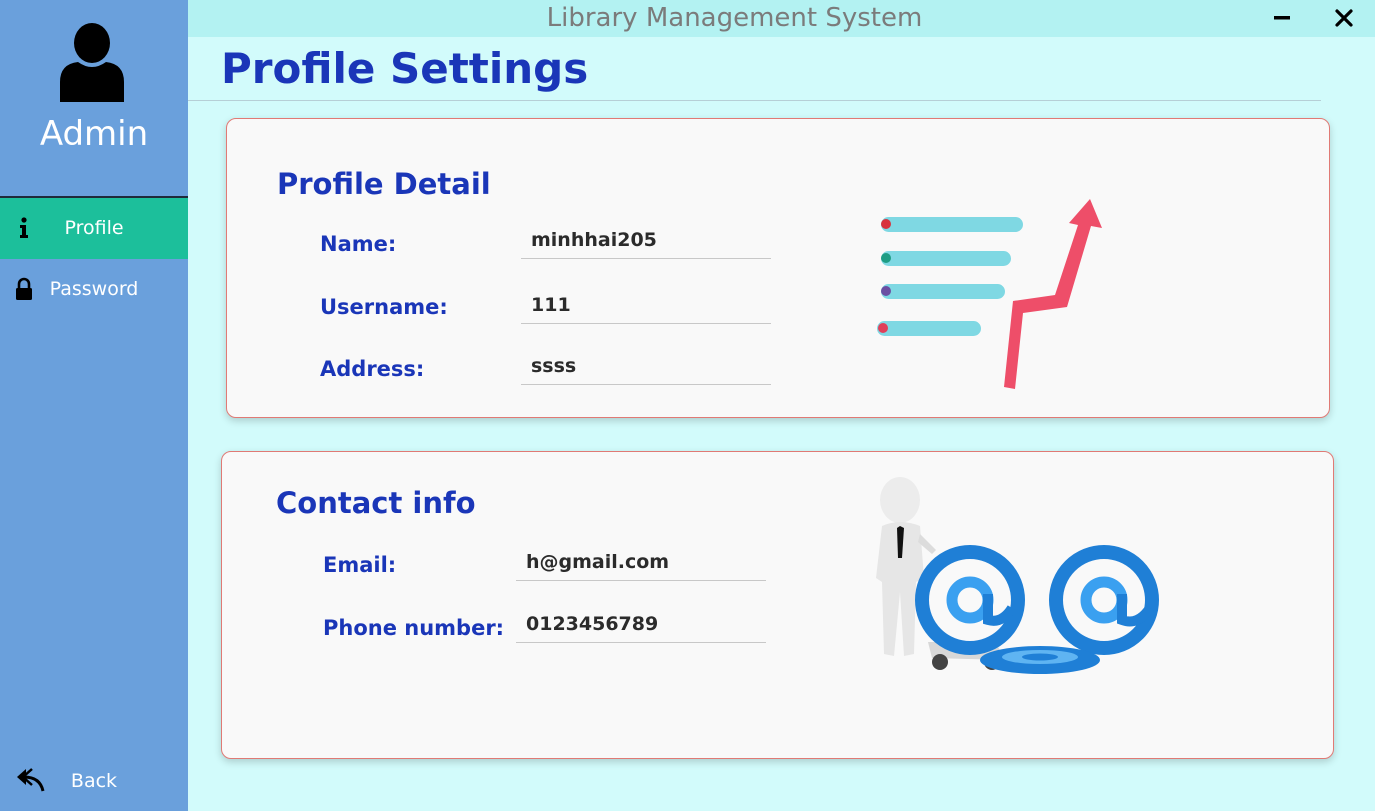 The image size is (1375, 811). I want to click on minimize-icon, so click(1282, 18).